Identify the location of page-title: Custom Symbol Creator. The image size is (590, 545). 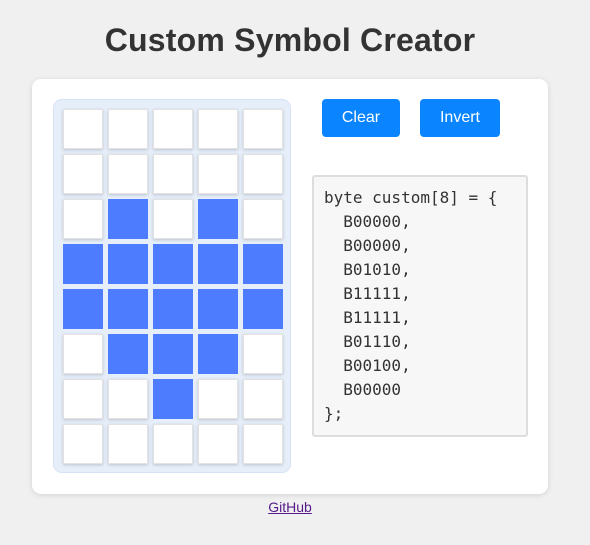
(290, 40).